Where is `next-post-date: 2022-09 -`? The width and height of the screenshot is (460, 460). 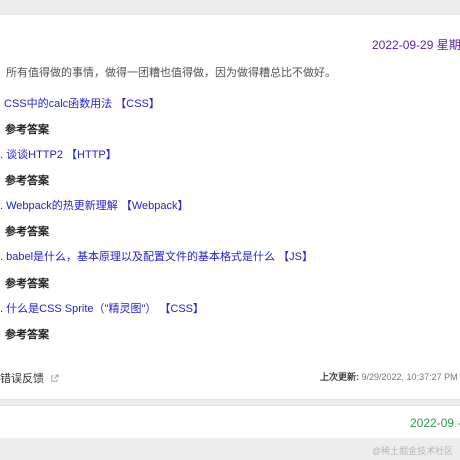 next-post-date: 2022-09 - is located at coordinates (435, 423).